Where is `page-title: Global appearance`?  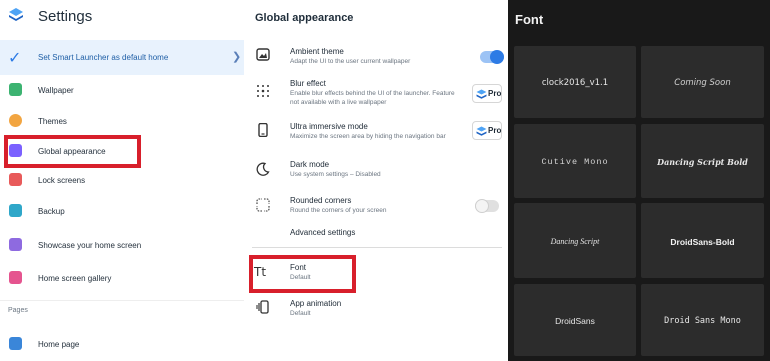 page-title: Global appearance is located at coordinates (304, 18).